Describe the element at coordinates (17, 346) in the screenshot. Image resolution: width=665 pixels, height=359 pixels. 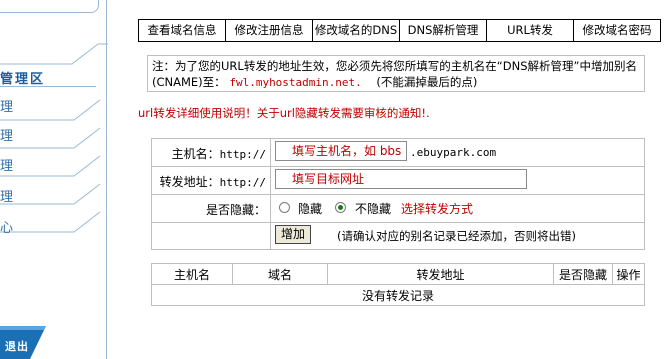
I see `logout-label: 退出` at that location.